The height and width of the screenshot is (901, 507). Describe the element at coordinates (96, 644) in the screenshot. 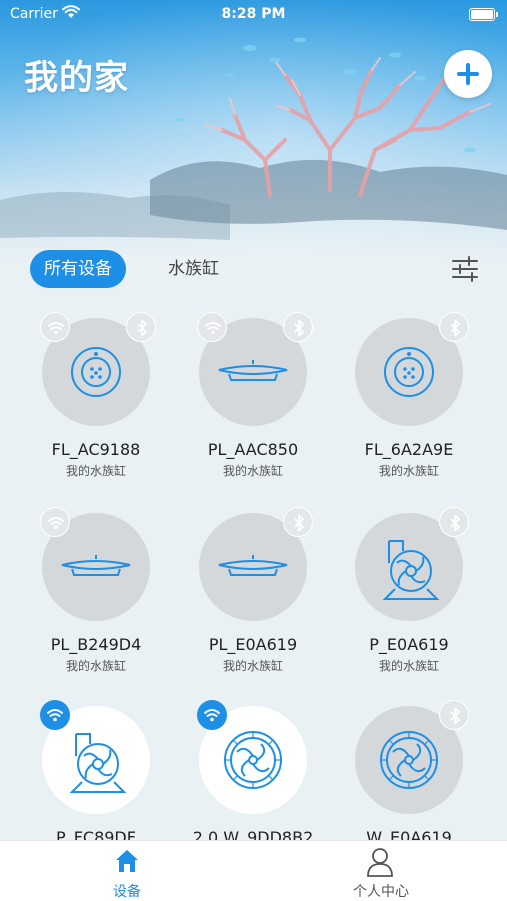

I see `device-name: PL_B249D4` at that location.